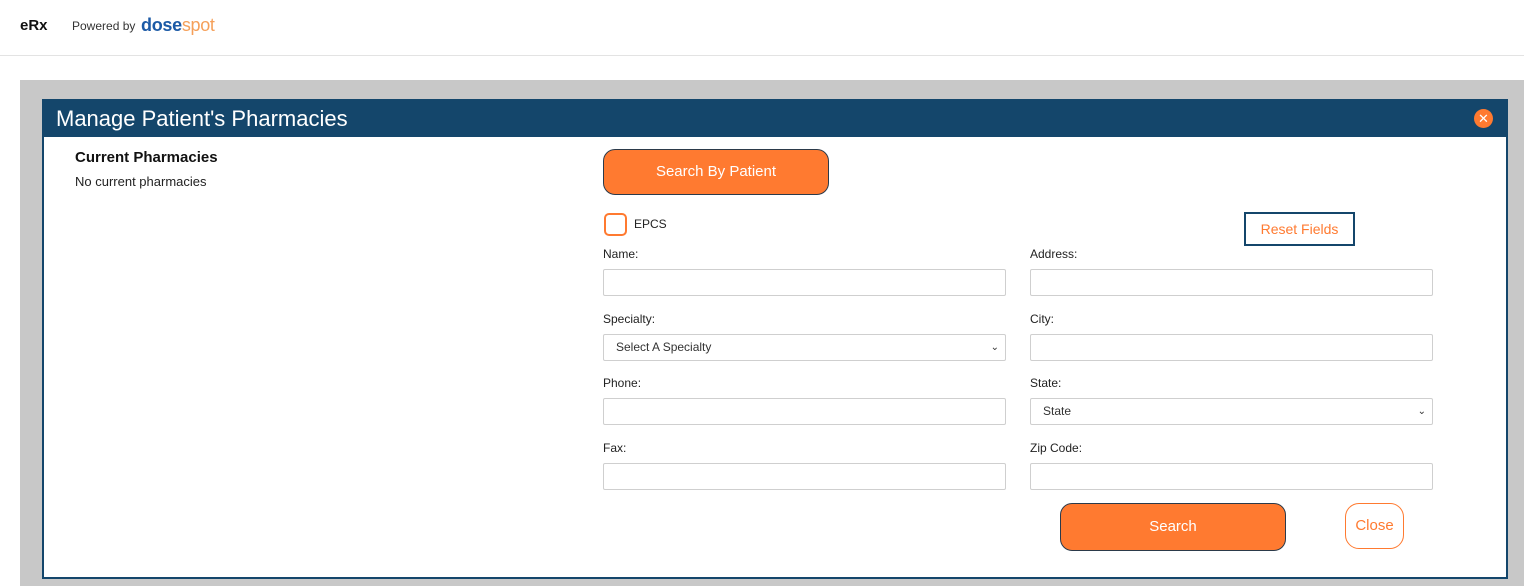 This screenshot has height=586, width=1524. Describe the element at coordinates (716, 172) in the screenshot. I see `search-by-patient-button: Search By Patient` at that location.